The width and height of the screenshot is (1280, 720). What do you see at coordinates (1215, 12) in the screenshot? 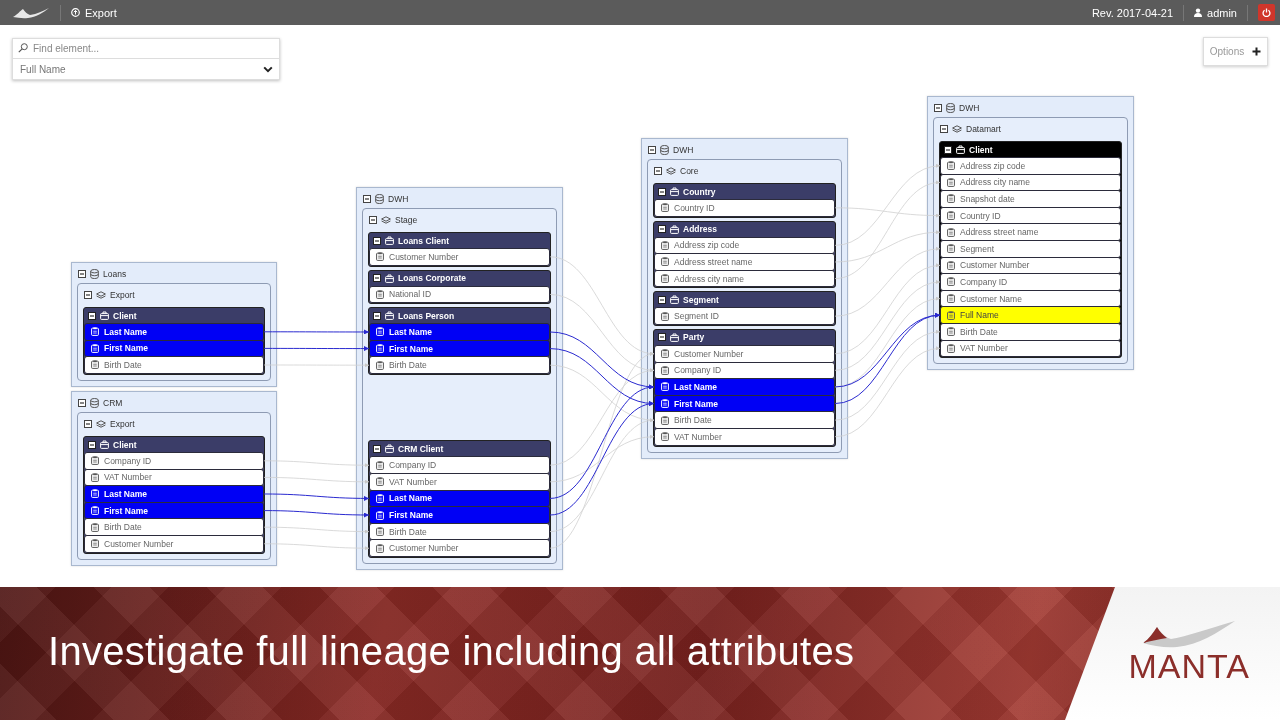
I see `user-menu: admin` at bounding box center [1215, 12].